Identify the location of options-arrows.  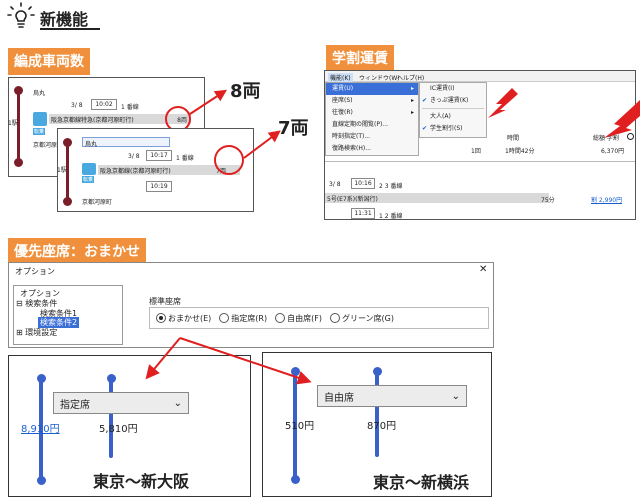
(228, 361).